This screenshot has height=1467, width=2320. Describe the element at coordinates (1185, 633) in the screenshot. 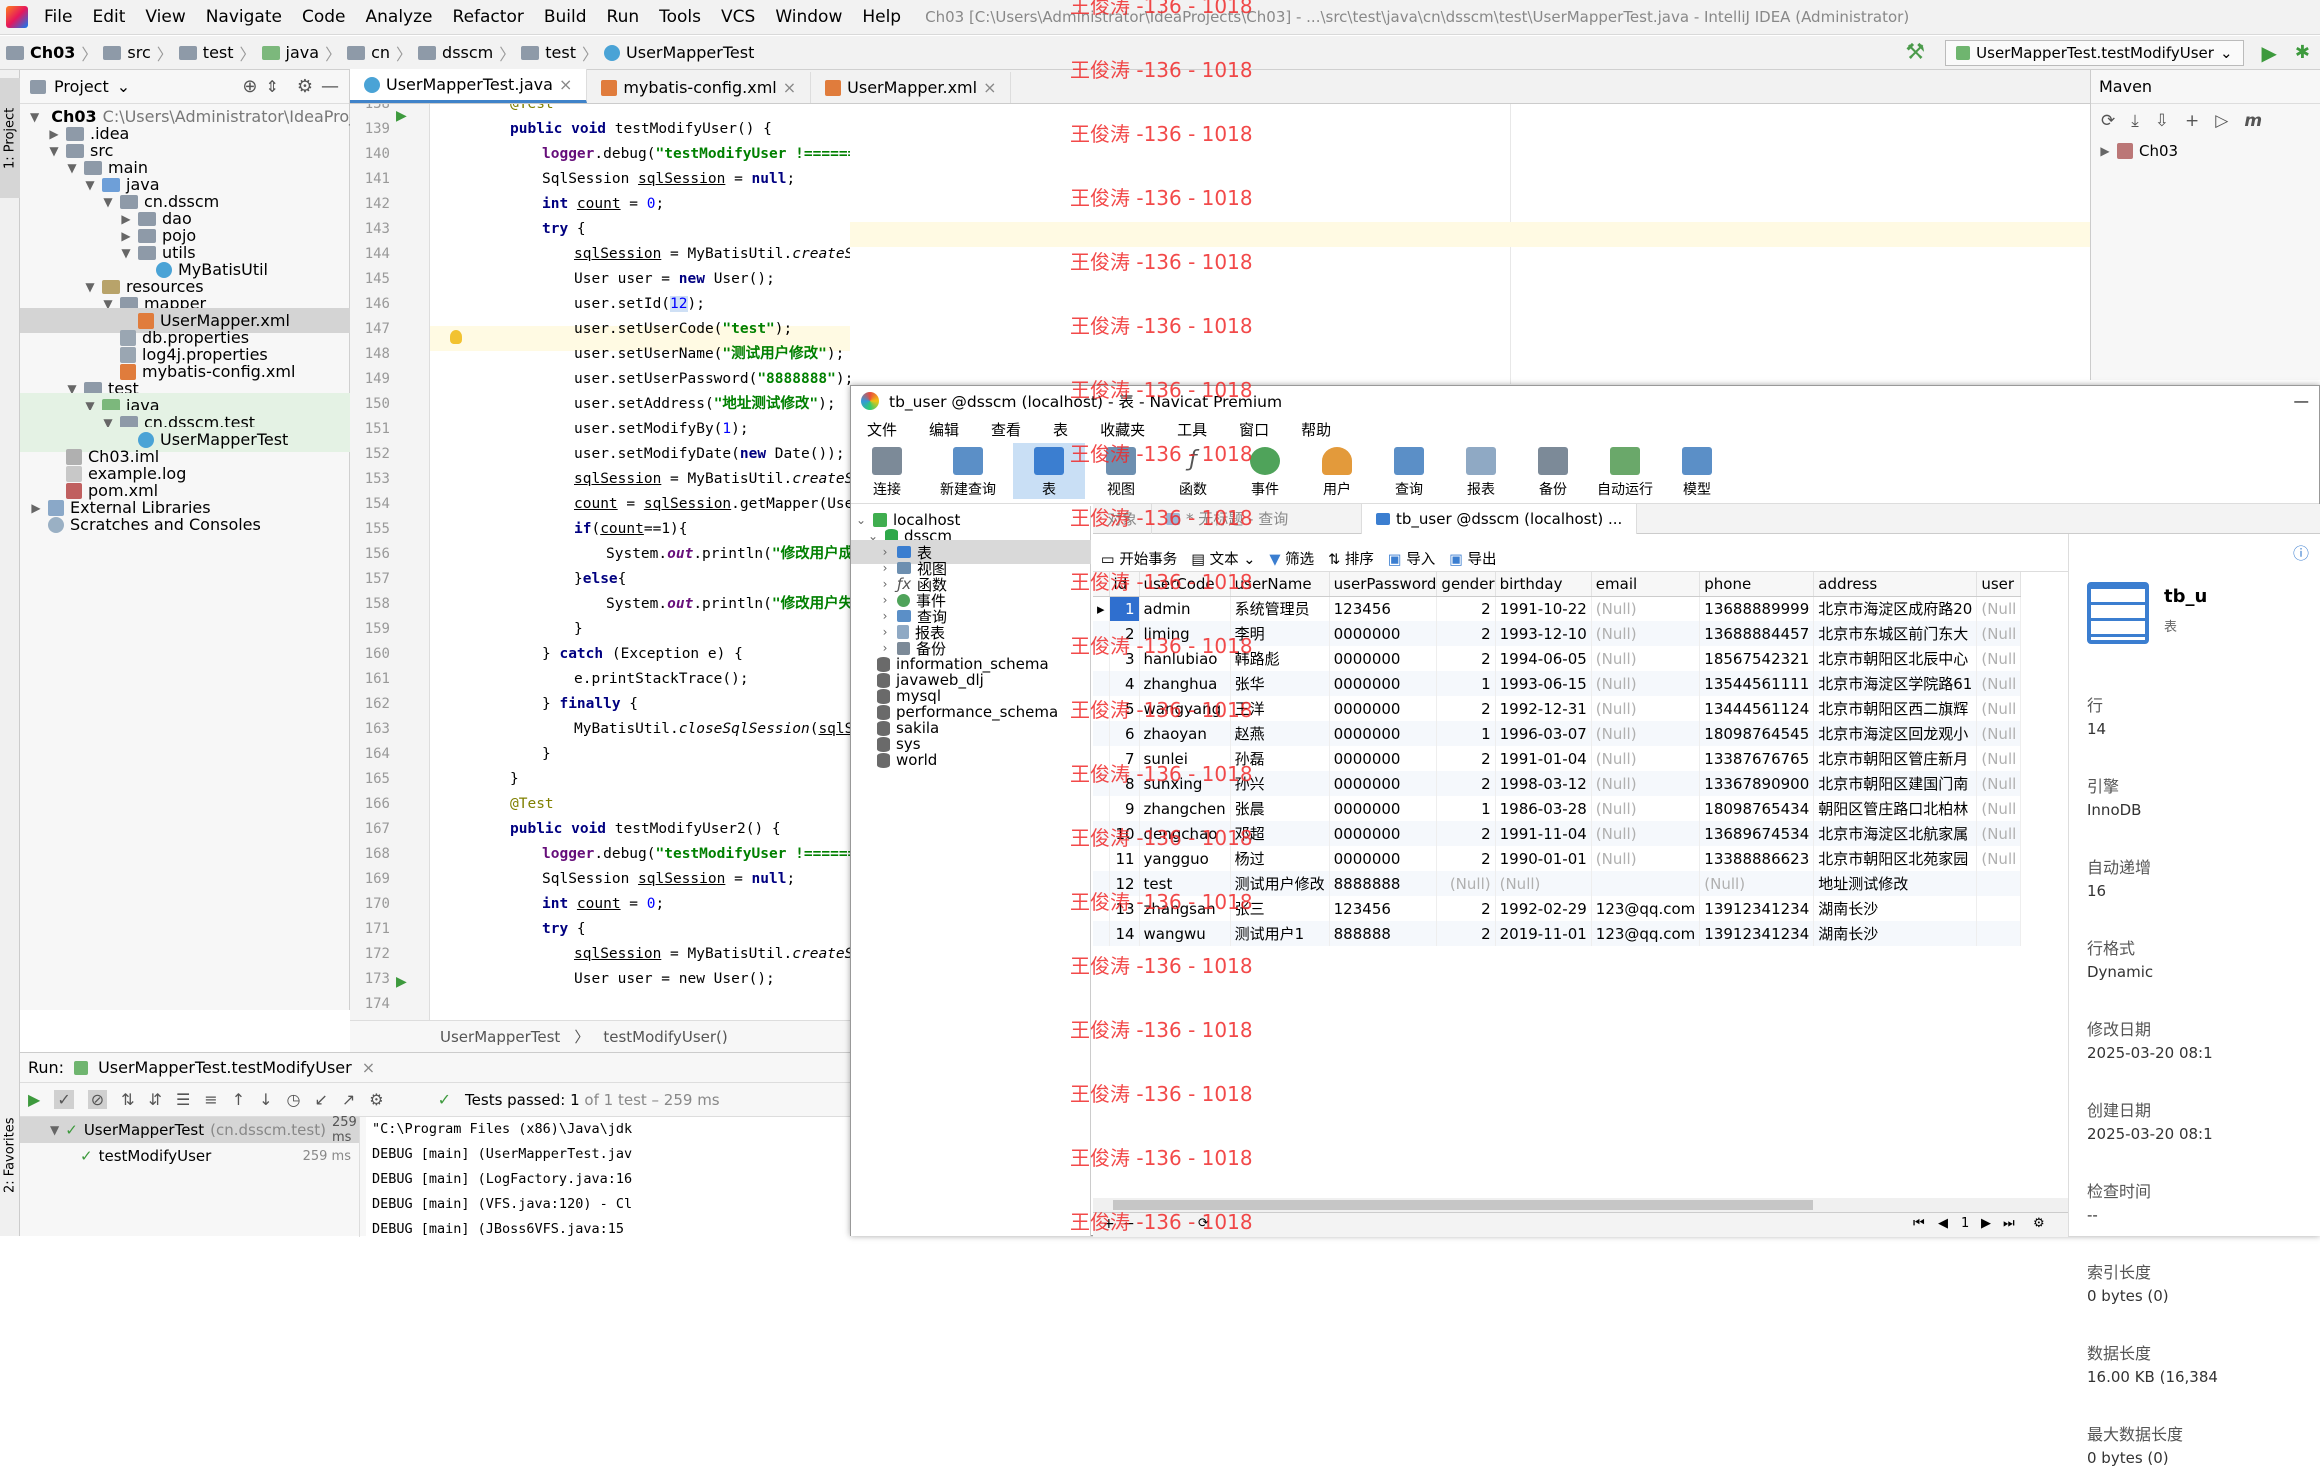

I see `table-cell: liming` at that location.